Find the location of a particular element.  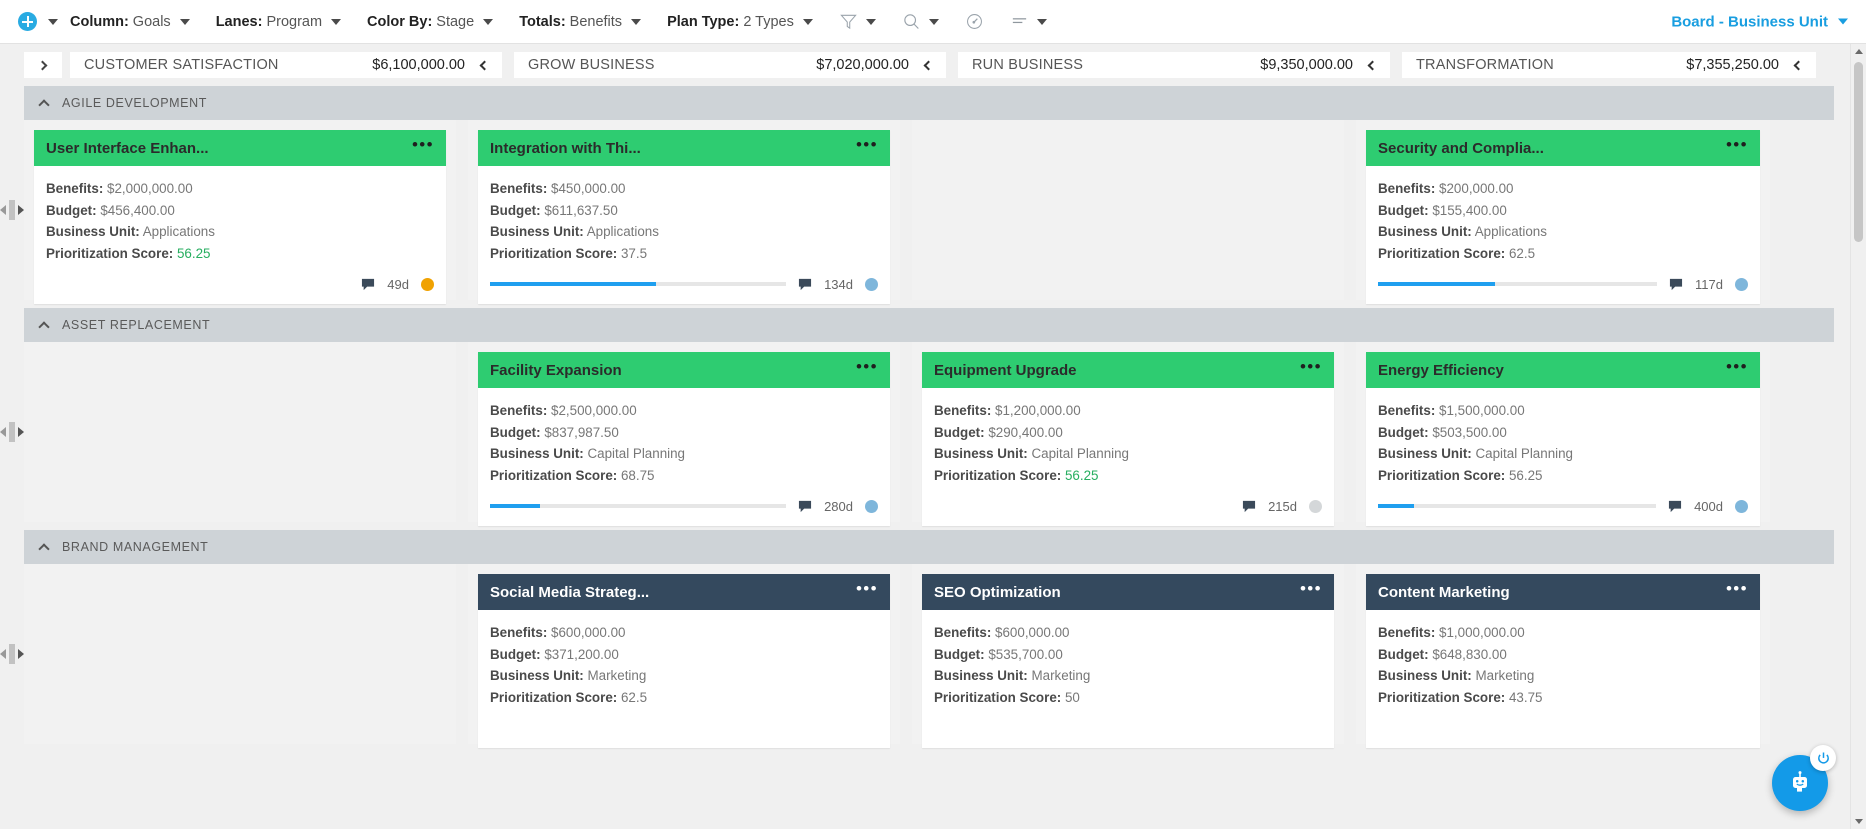

column-header: TRANSFORMATION $7,355,250.00 is located at coordinates (1609, 65).